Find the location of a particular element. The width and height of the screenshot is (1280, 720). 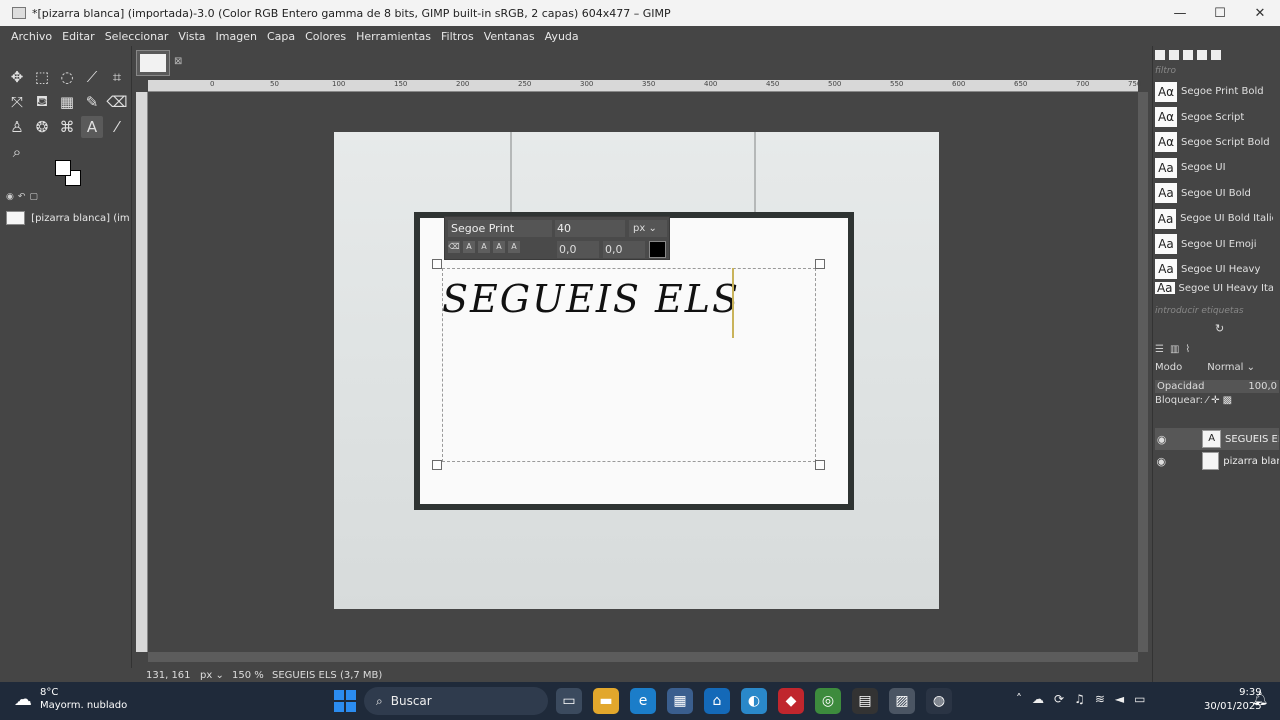

fg-bg-color-swatch is located at coordinates (70, 173).